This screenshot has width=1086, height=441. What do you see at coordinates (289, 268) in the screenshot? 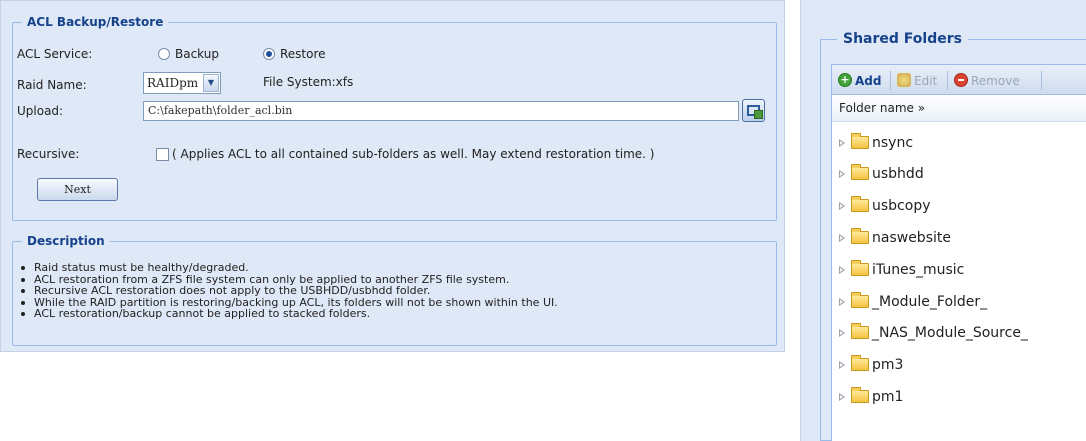
I see `description-item: Raid status must be healthy/degraded.` at bounding box center [289, 268].